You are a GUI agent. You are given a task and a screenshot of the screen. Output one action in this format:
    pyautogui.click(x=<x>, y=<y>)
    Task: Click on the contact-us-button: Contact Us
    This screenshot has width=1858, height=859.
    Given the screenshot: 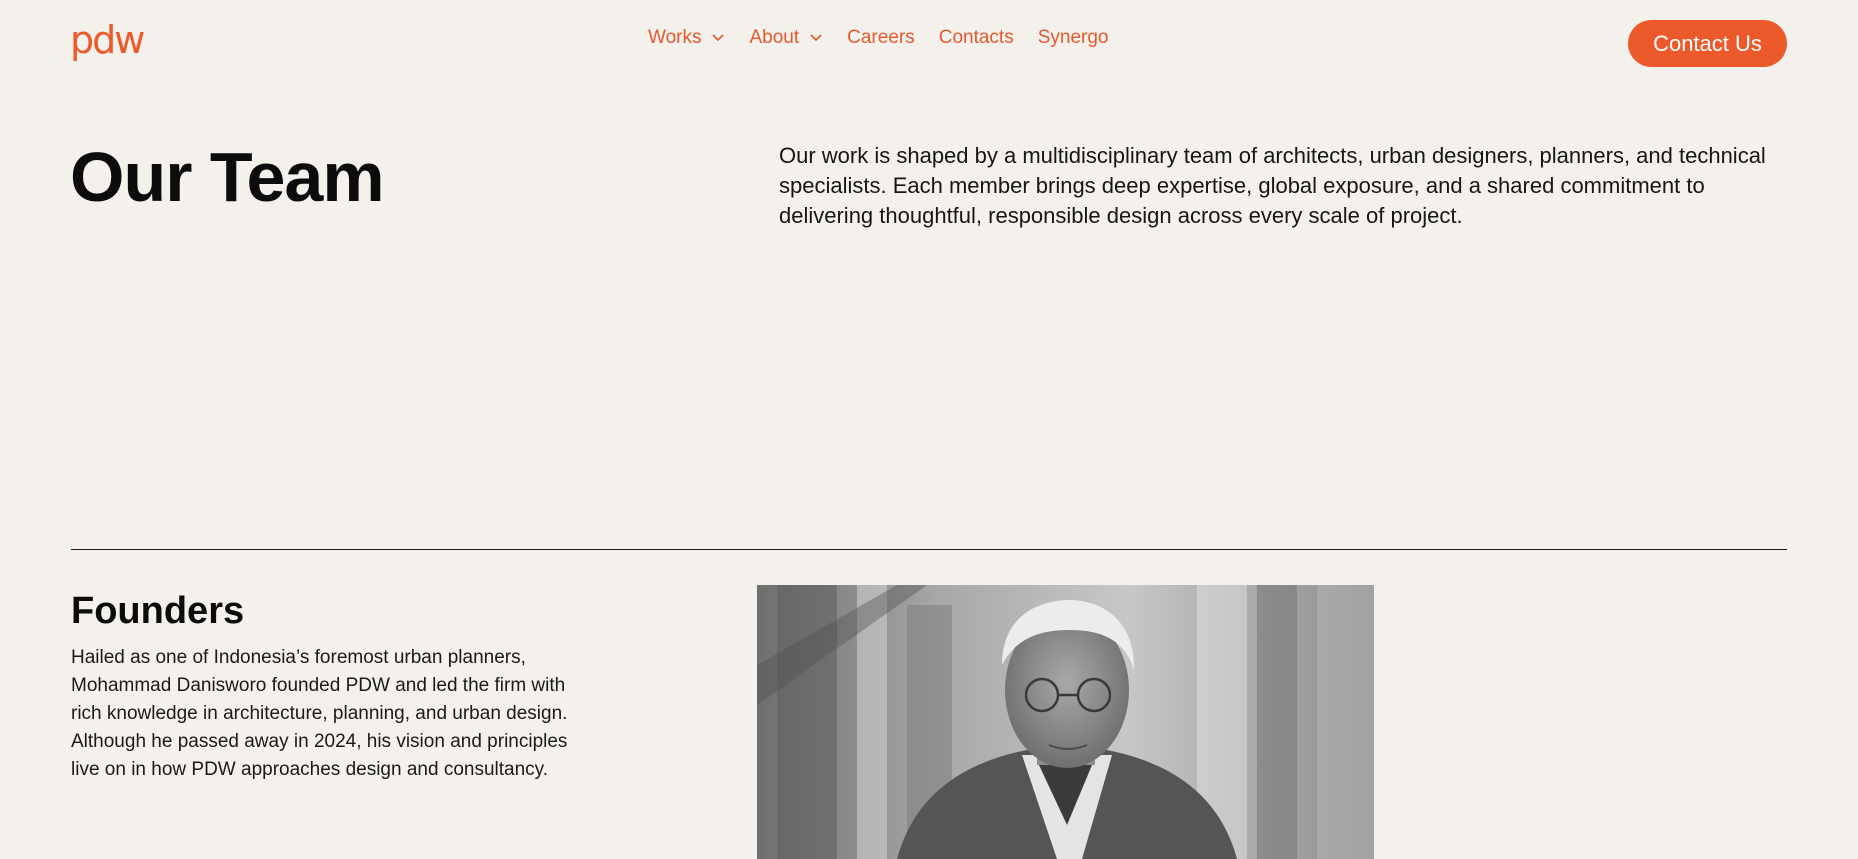 What is the action you would take?
    pyautogui.click(x=1707, y=43)
    